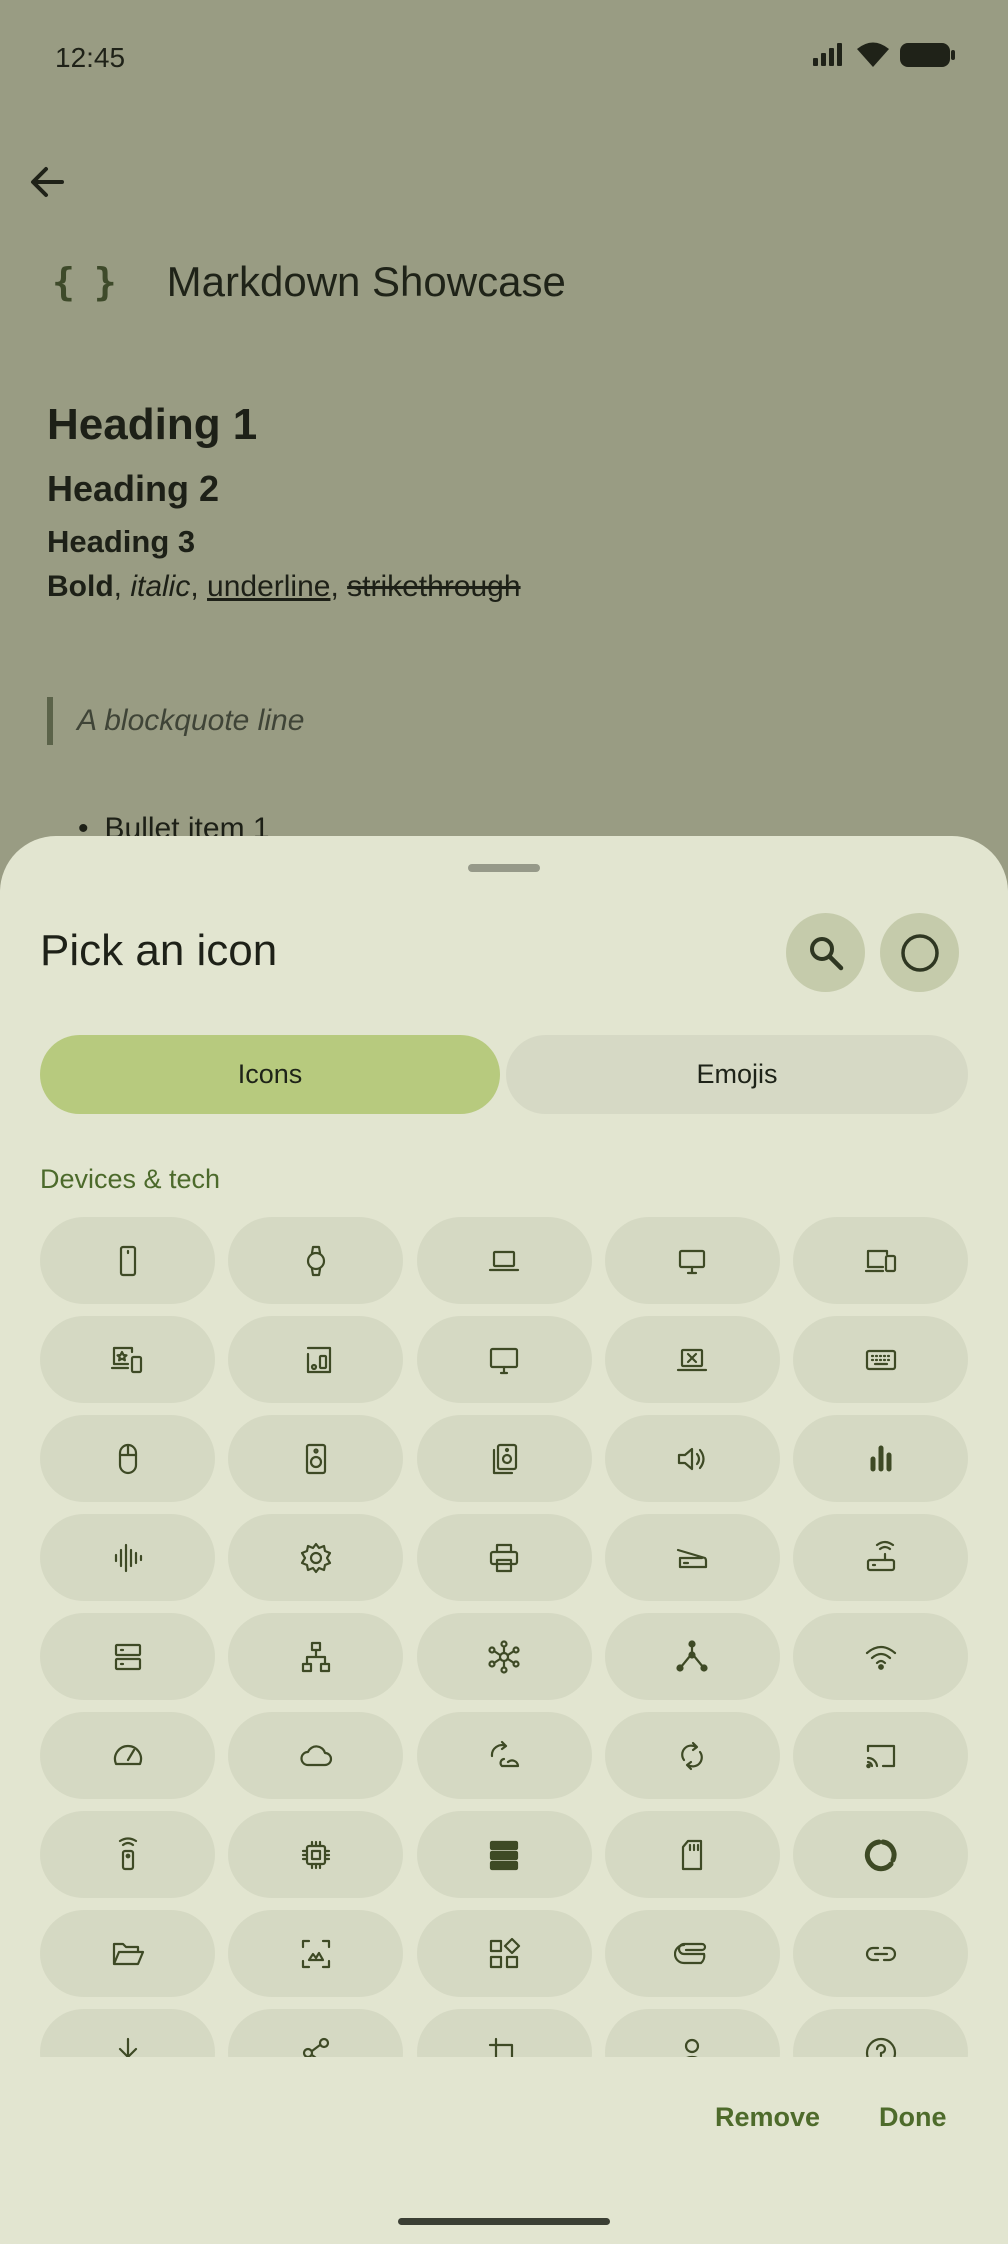  I want to click on person-icon, so click(692, 2047).